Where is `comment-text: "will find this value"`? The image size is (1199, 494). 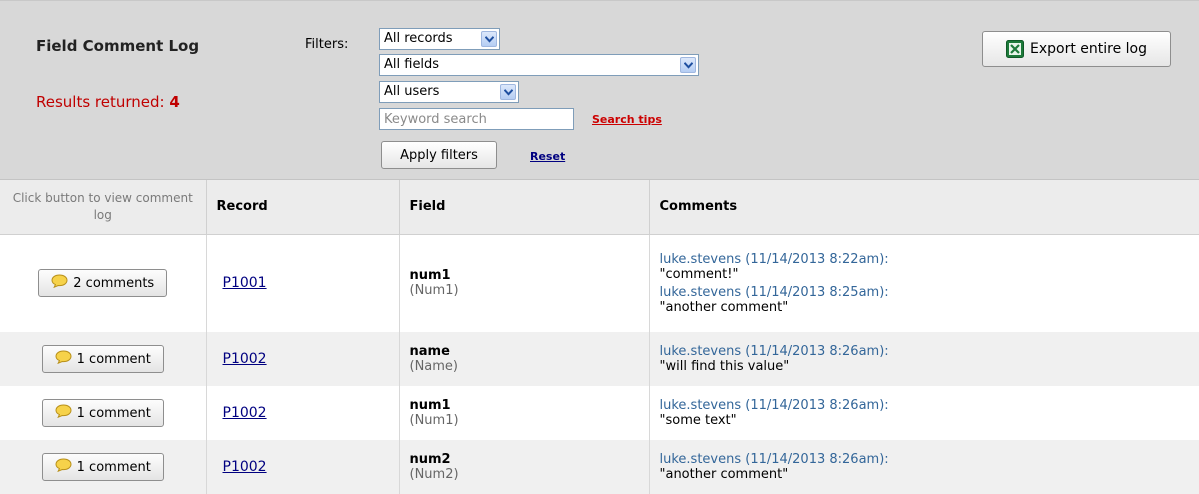
comment-text: "will find this value" is located at coordinates (724, 366).